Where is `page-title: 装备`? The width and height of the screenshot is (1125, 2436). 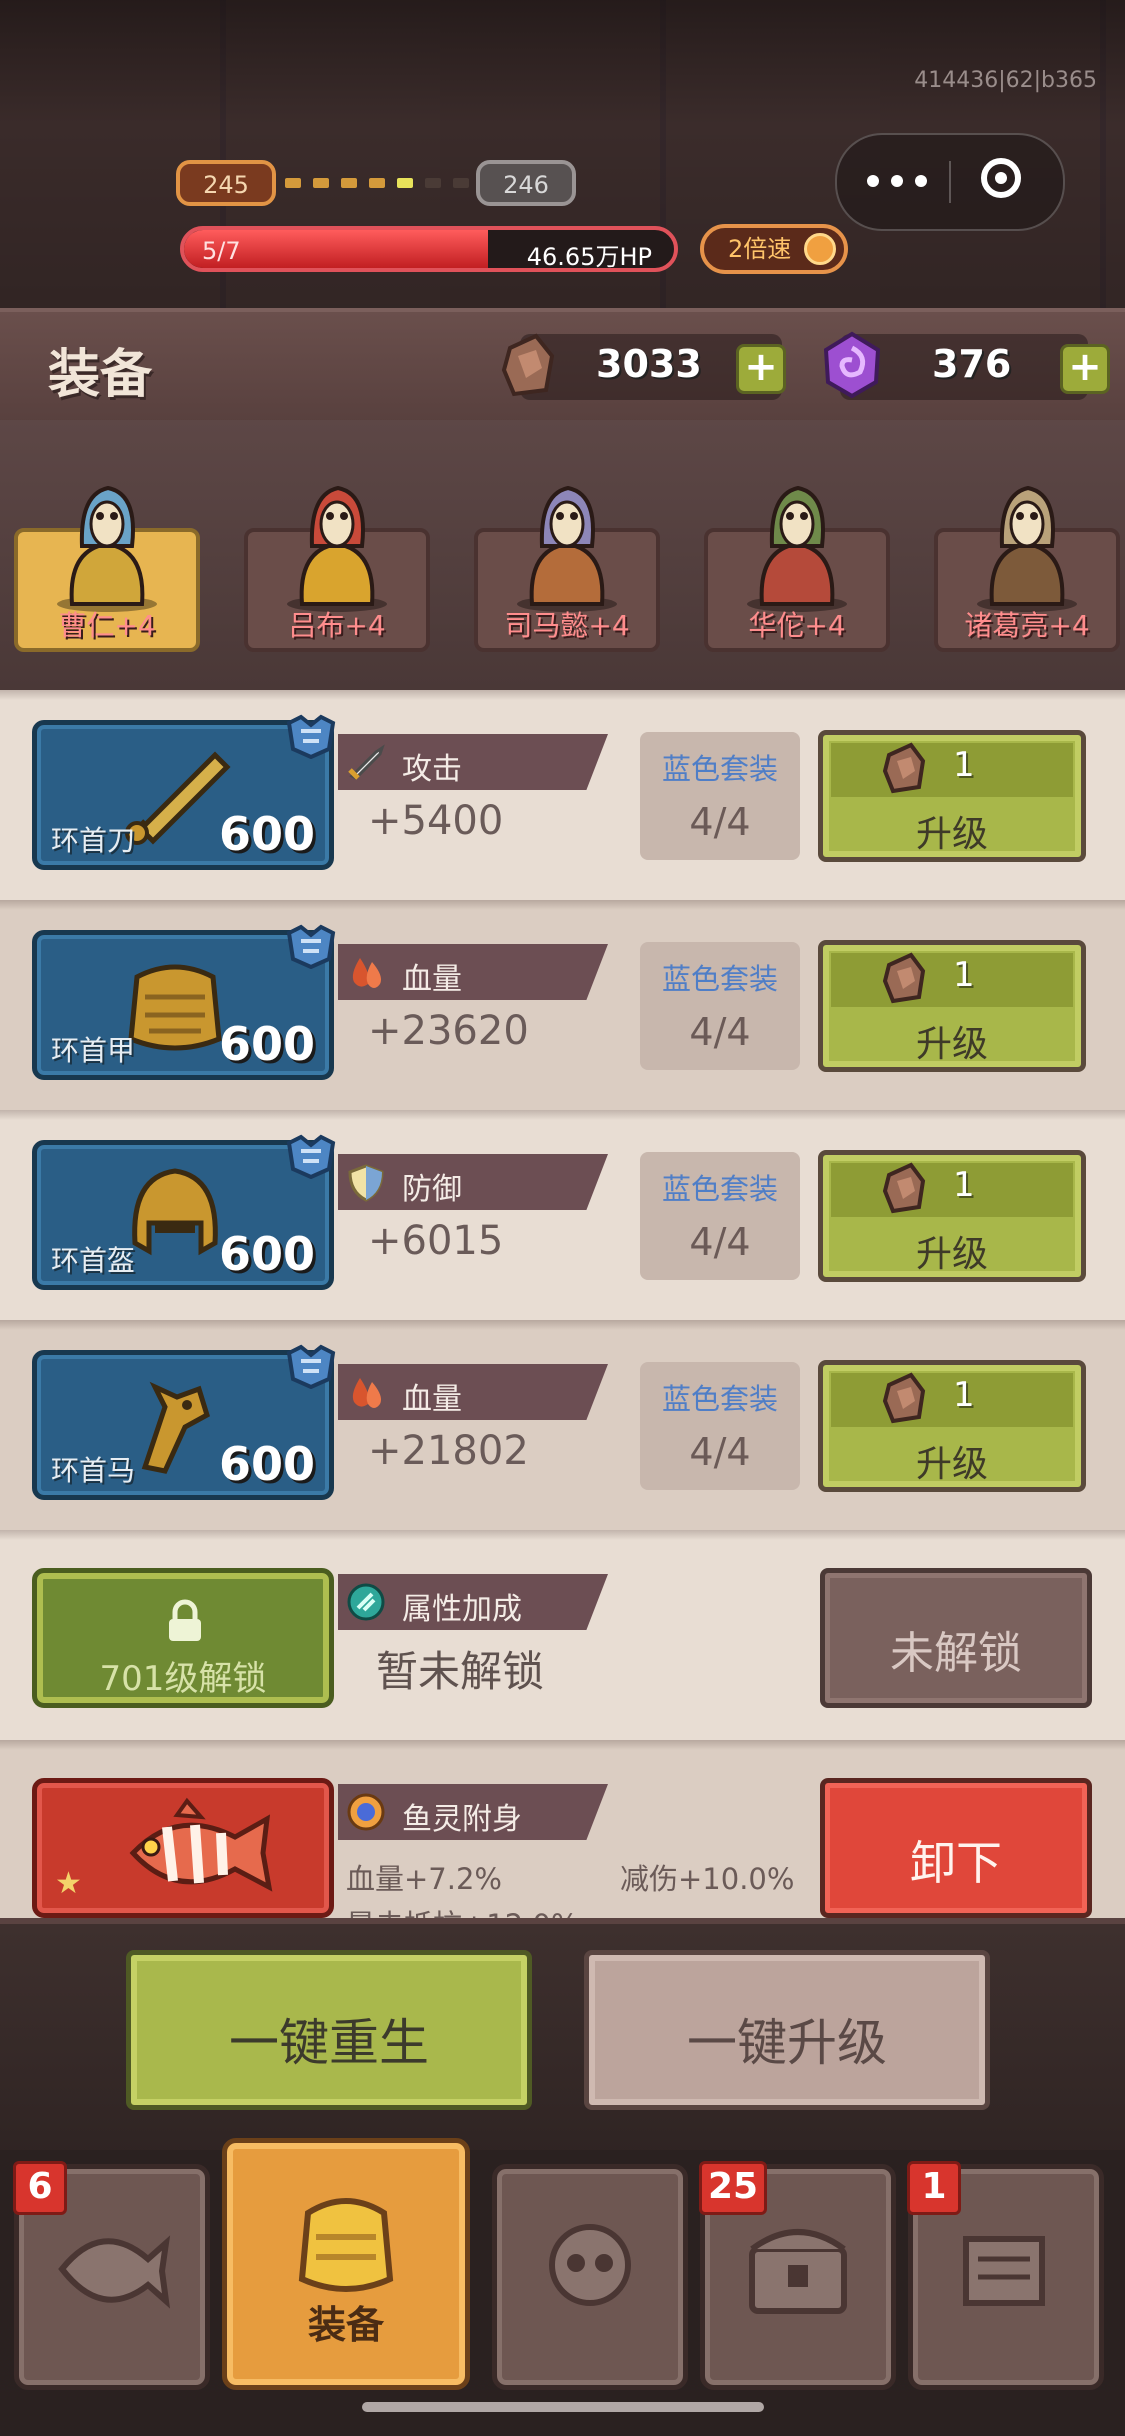 page-title: 装备 is located at coordinates (100, 375).